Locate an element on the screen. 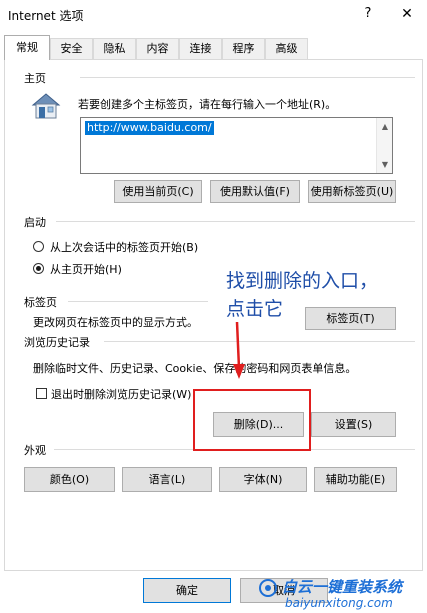  startup-section-title: 启动 is located at coordinates (37, 222).